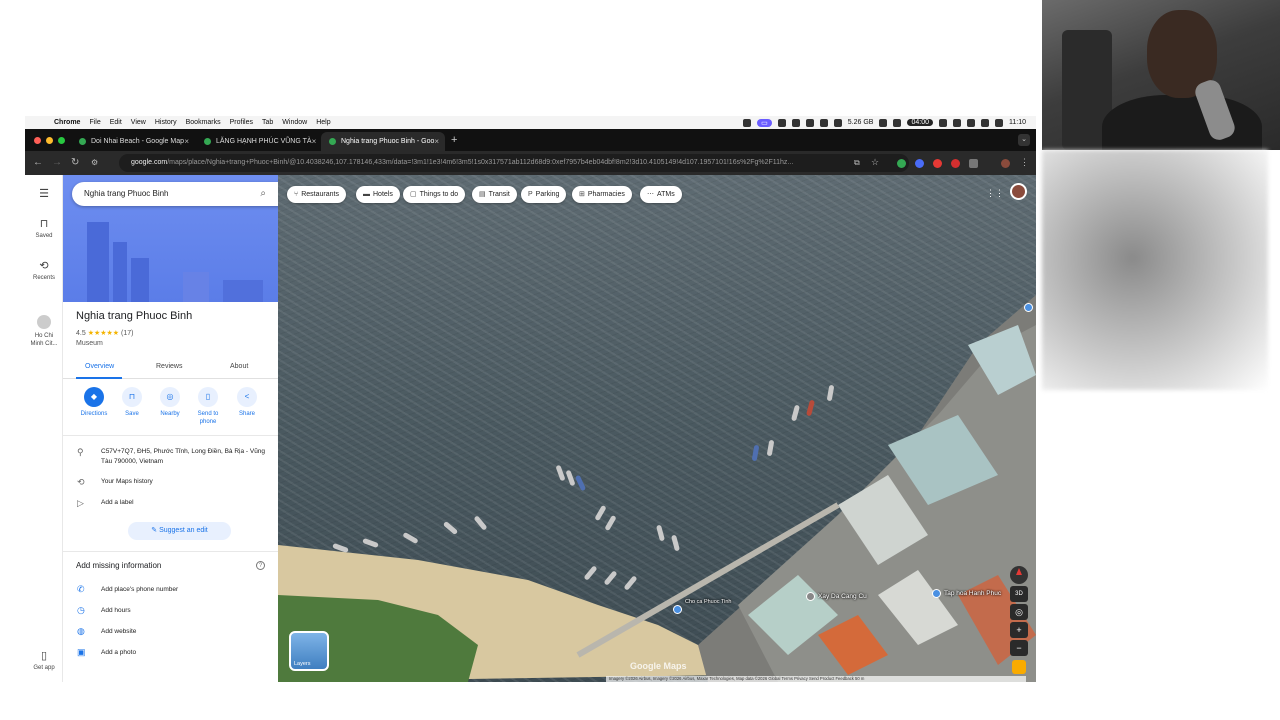 The image size is (1280, 720). What do you see at coordinates (995, 193) in the screenshot?
I see `google-apps-icon: ⋮⋮` at bounding box center [995, 193].